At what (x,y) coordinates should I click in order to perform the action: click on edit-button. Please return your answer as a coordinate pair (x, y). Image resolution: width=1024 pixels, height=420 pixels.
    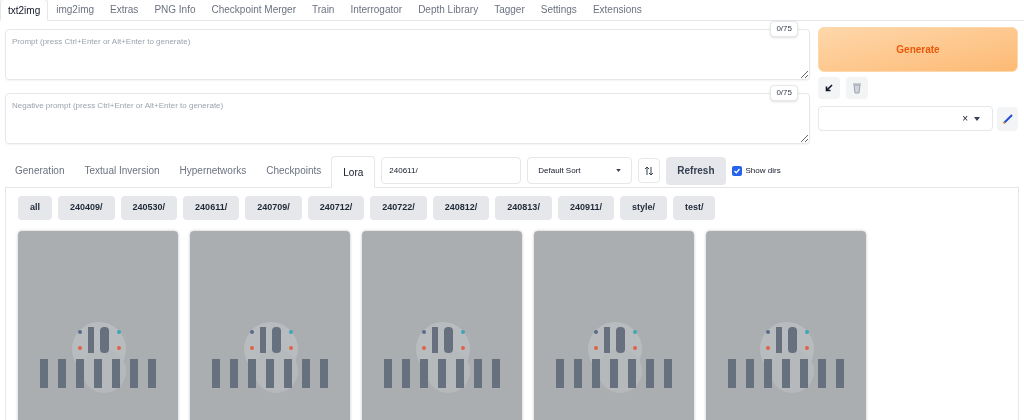
    Looking at the image, I should click on (1007, 118).